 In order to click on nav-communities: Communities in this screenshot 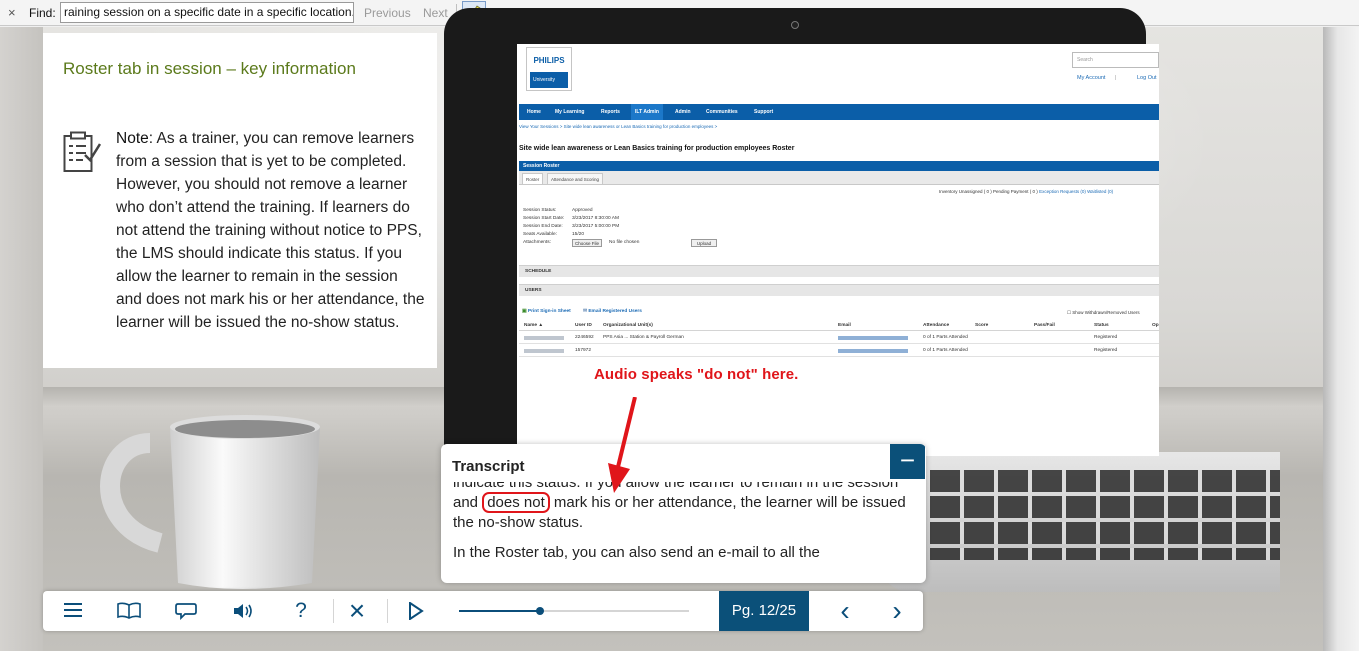, I will do `click(722, 112)`.